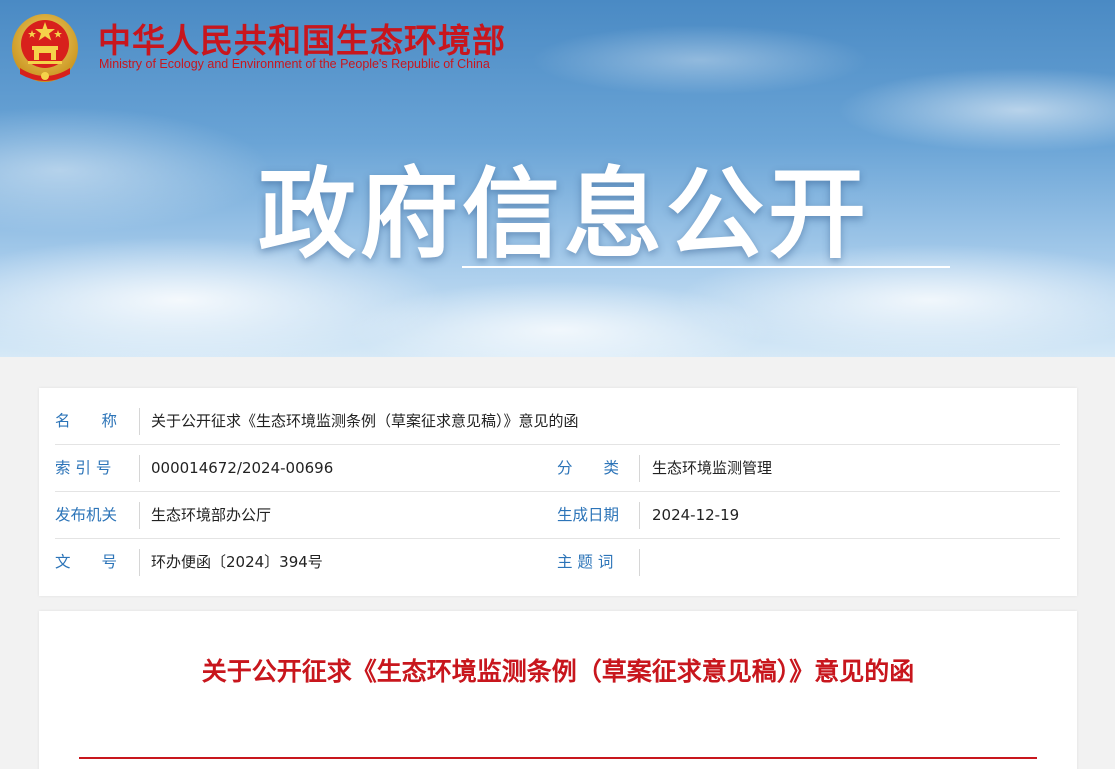 Image resolution: width=1115 pixels, height=769 pixels. Describe the element at coordinates (242, 468) in the screenshot. I see `index-value: 000014672/2024-00696` at that location.